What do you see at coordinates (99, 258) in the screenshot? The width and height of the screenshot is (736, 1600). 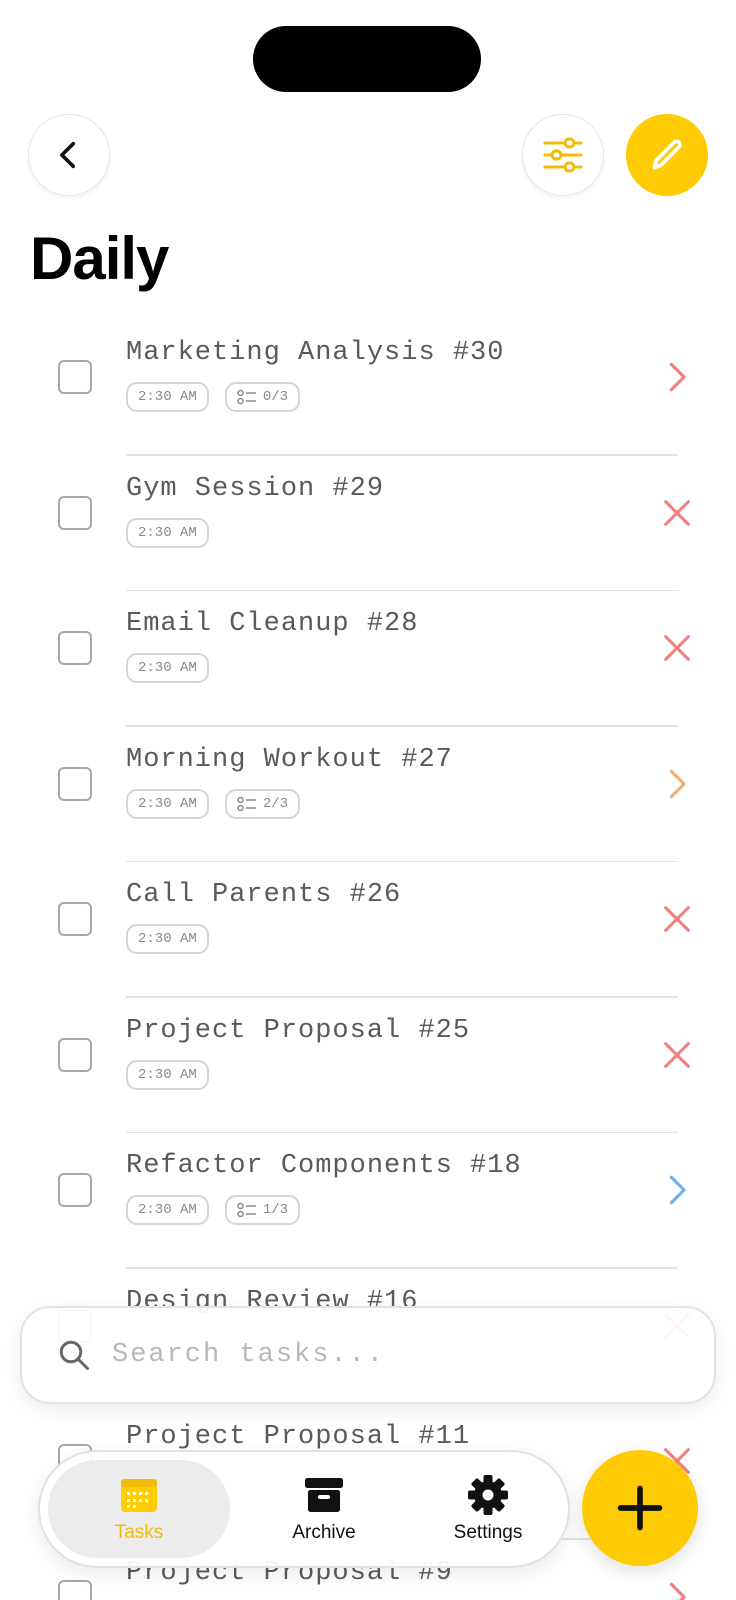 I see `page-title: Daily` at bounding box center [99, 258].